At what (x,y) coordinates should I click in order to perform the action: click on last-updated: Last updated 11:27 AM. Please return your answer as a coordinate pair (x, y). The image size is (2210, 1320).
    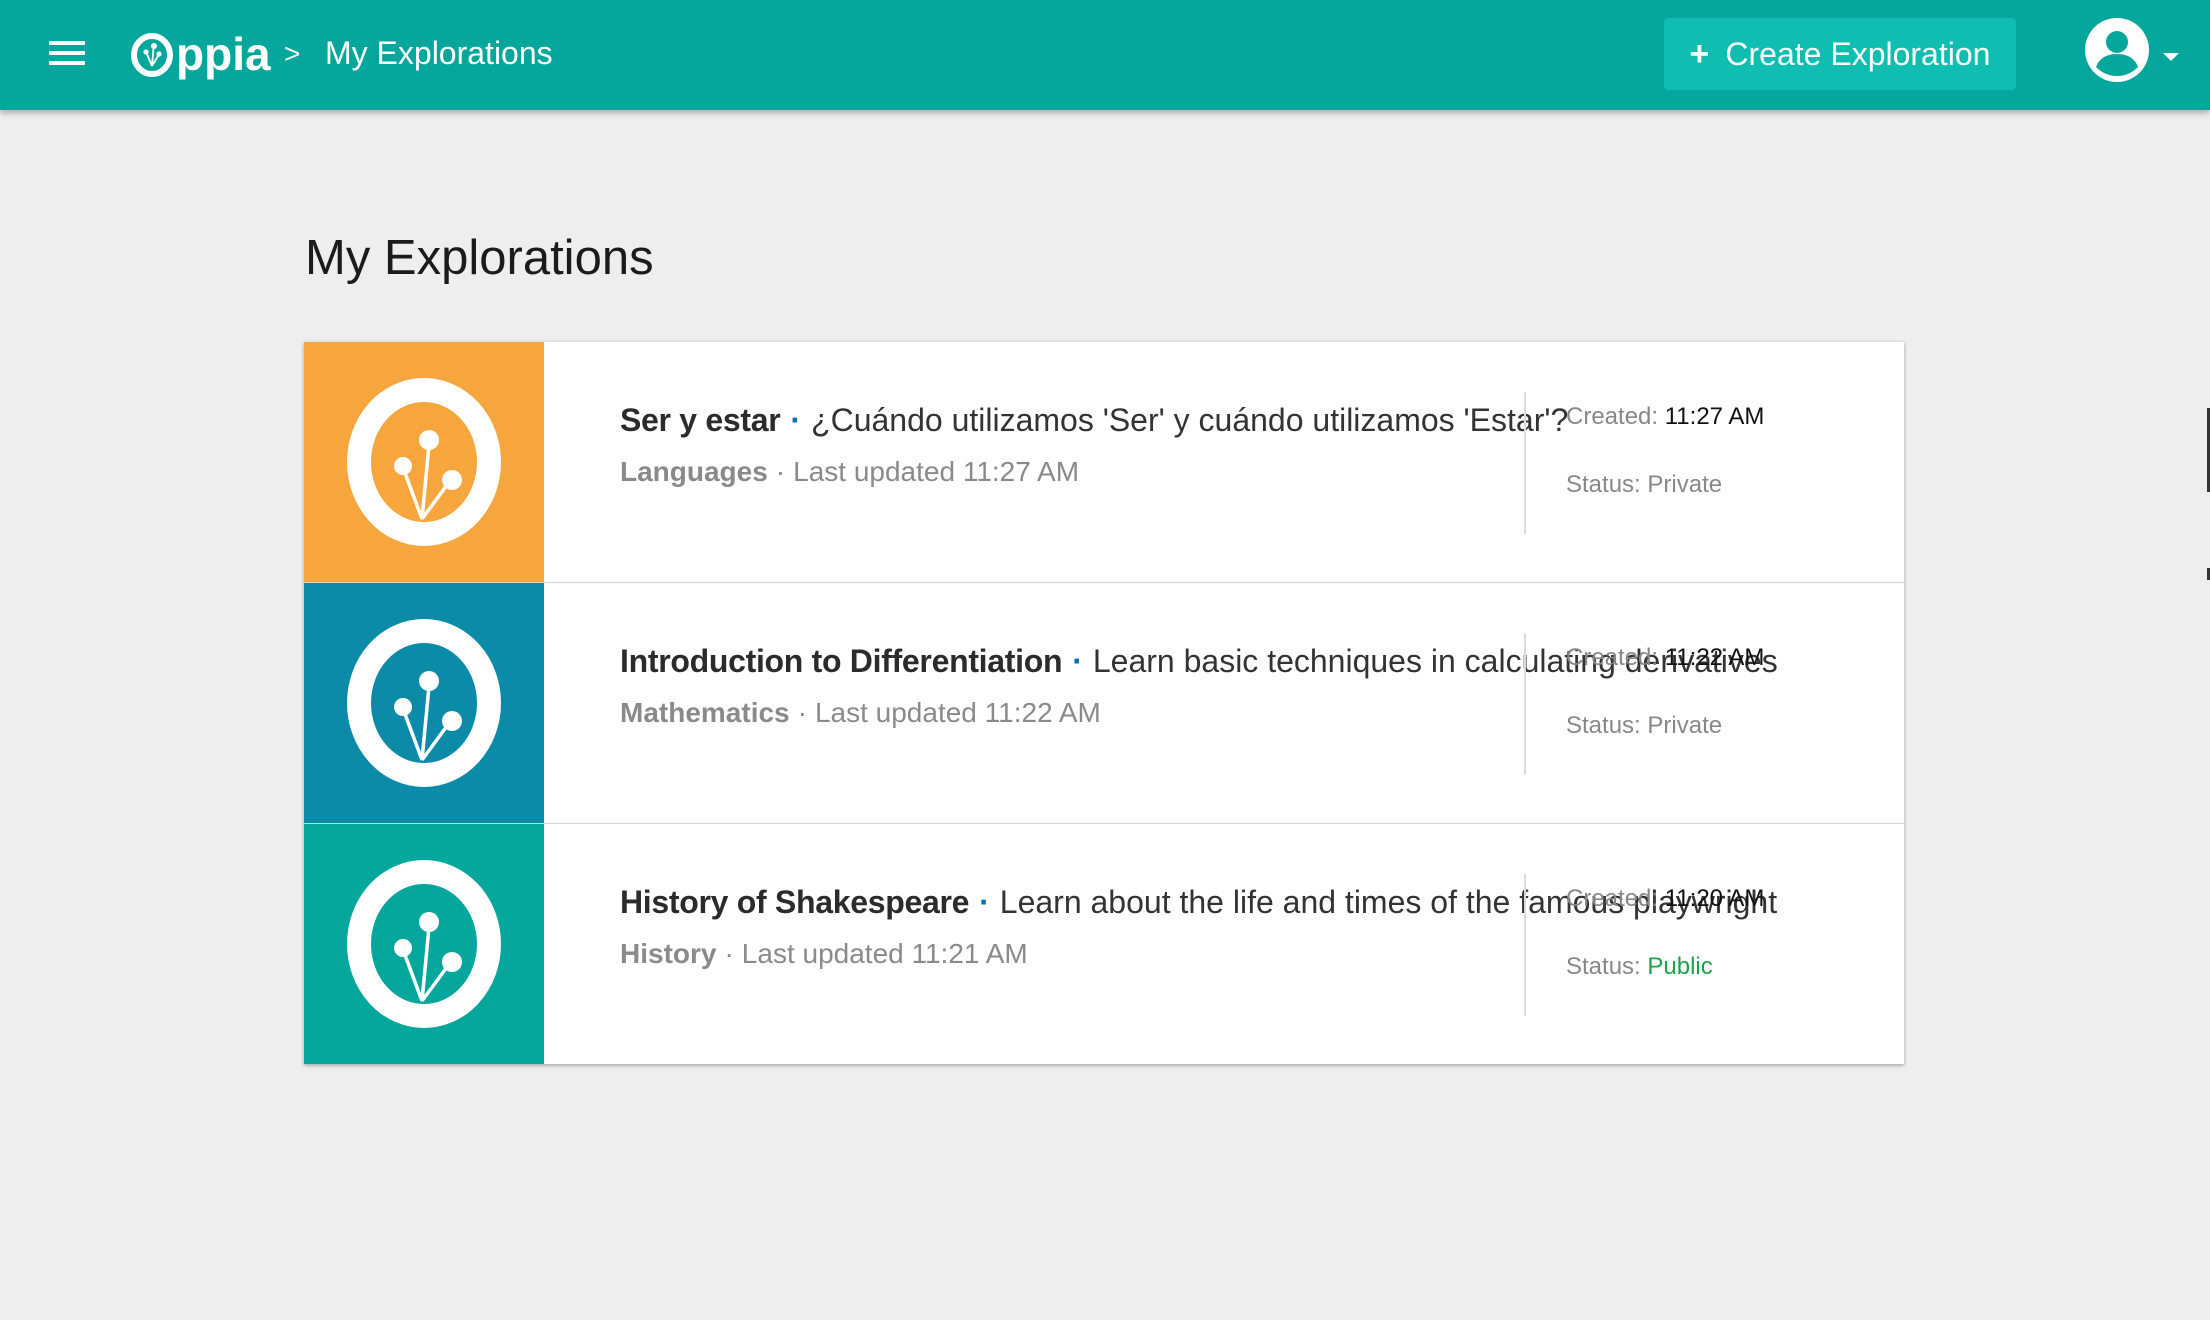
    Looking at the image, I should click on (936, 471).